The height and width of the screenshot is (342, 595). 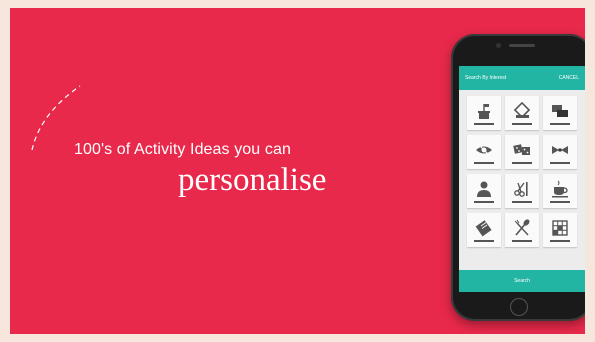 I want to click on activity-tile-crafts, so click(x=522, y=191).